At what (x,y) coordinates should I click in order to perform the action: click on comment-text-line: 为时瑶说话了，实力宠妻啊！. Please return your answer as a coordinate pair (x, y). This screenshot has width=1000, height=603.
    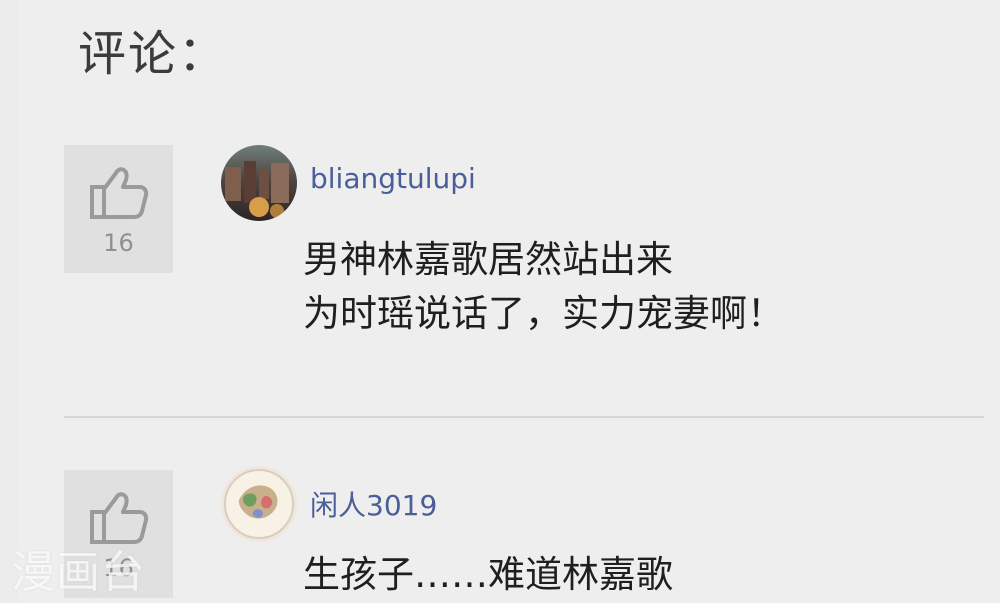
    Looking at the image, I should click on (543, 313).